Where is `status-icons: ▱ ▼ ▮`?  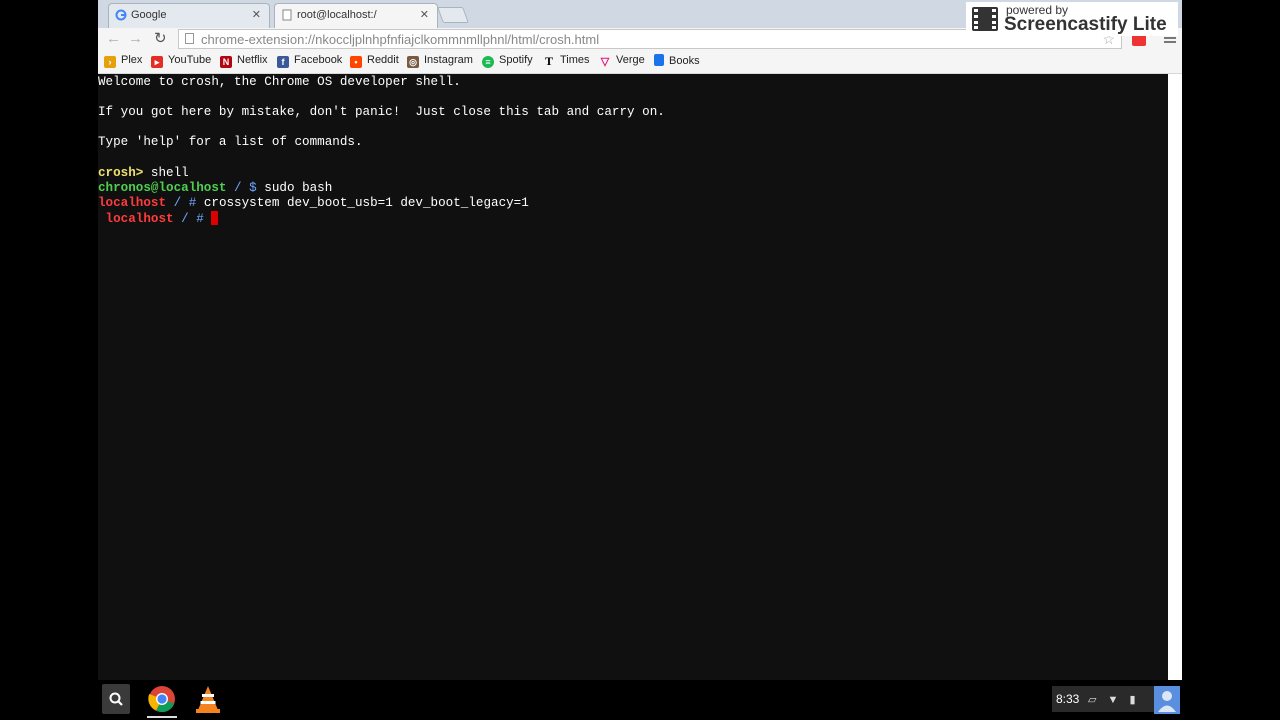 status-icons: ▱ ▼ ▮ is located at coordinates (1112, 699).